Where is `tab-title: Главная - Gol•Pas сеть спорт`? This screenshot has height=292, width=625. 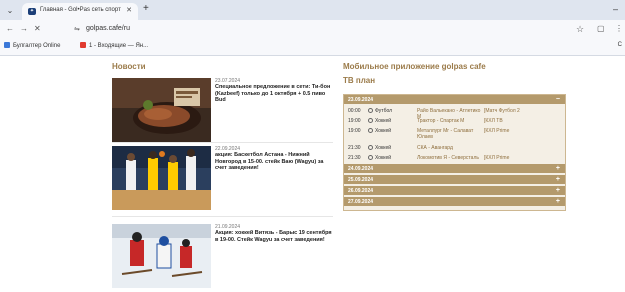 tab-title: Главная - Gol•Pas сеть спорт is located at coordinates (80, 10).